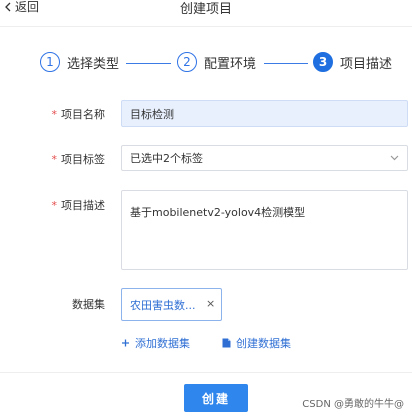 This screenshot has width=412, height=418. What do you see at coordinates (88, 304) in the screenshot?
I see `dataset-label: 数据集` at bounding box center [88, 304].